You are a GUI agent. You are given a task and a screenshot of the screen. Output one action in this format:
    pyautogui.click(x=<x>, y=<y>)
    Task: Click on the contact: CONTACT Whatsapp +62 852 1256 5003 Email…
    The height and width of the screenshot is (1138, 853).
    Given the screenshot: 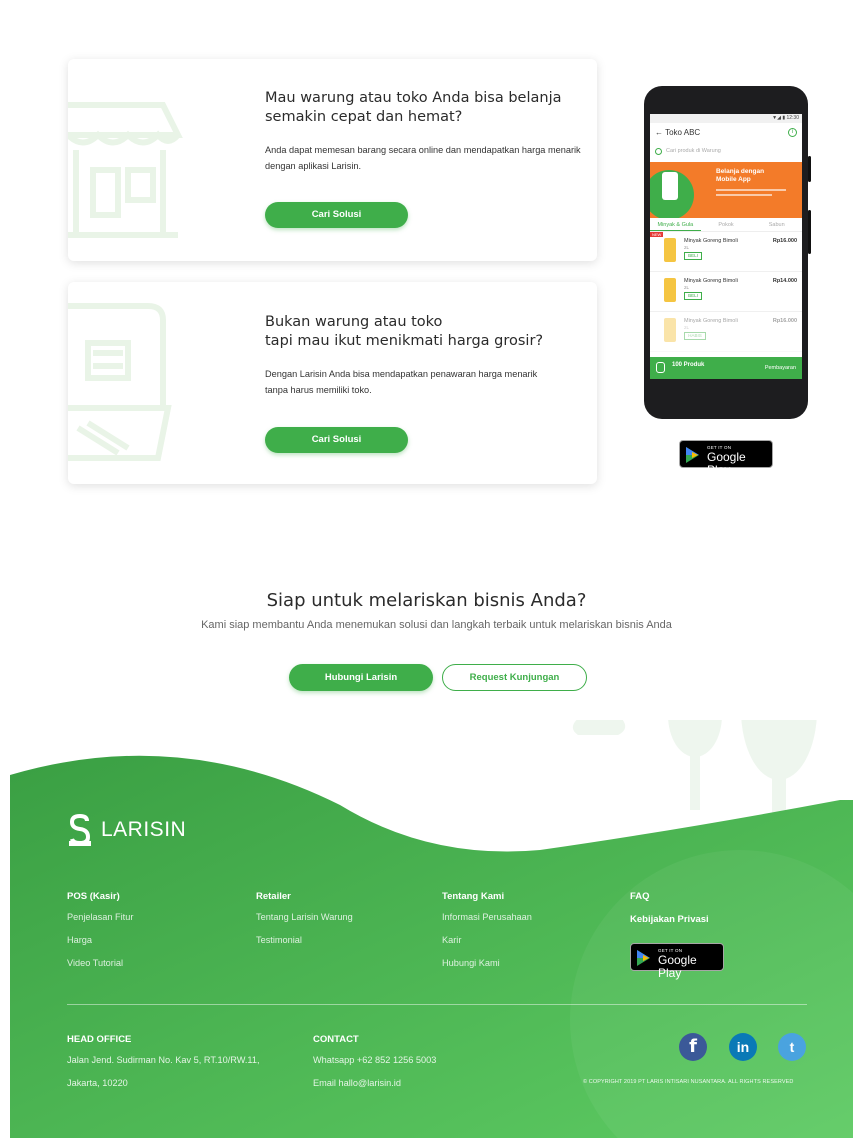 What is the action you would take?
    pyautogui.click(x=374, y=1067)
    